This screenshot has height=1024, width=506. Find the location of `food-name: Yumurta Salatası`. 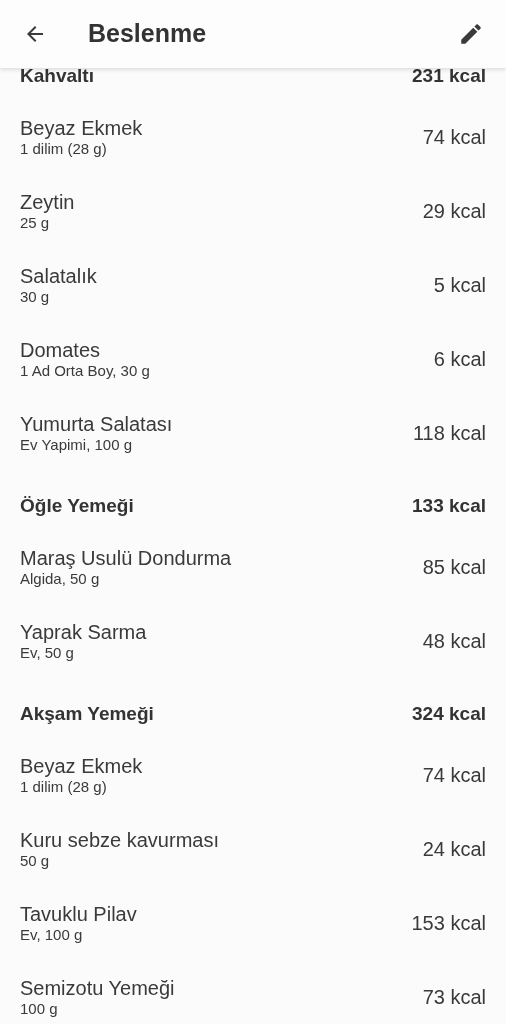

food-name: Yumurta Salatası is located at coordinates (96, 424).